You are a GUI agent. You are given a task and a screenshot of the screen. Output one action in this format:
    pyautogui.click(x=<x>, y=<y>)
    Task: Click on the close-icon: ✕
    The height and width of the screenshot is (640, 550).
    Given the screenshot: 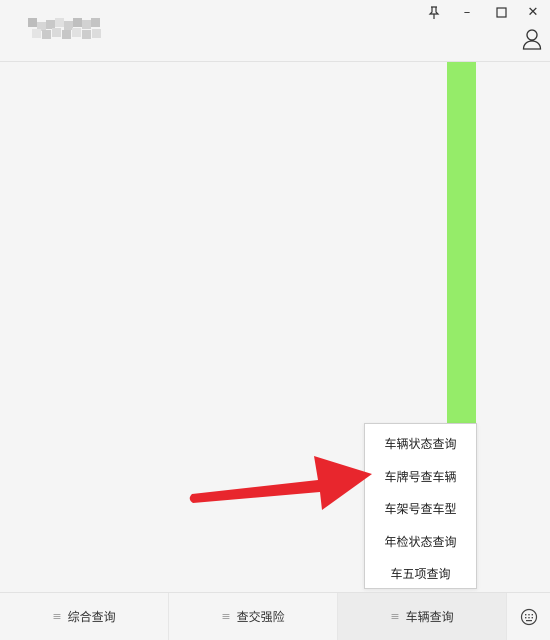 What is the action you would take?
    pyautogui.click(x=533, y=12)
    